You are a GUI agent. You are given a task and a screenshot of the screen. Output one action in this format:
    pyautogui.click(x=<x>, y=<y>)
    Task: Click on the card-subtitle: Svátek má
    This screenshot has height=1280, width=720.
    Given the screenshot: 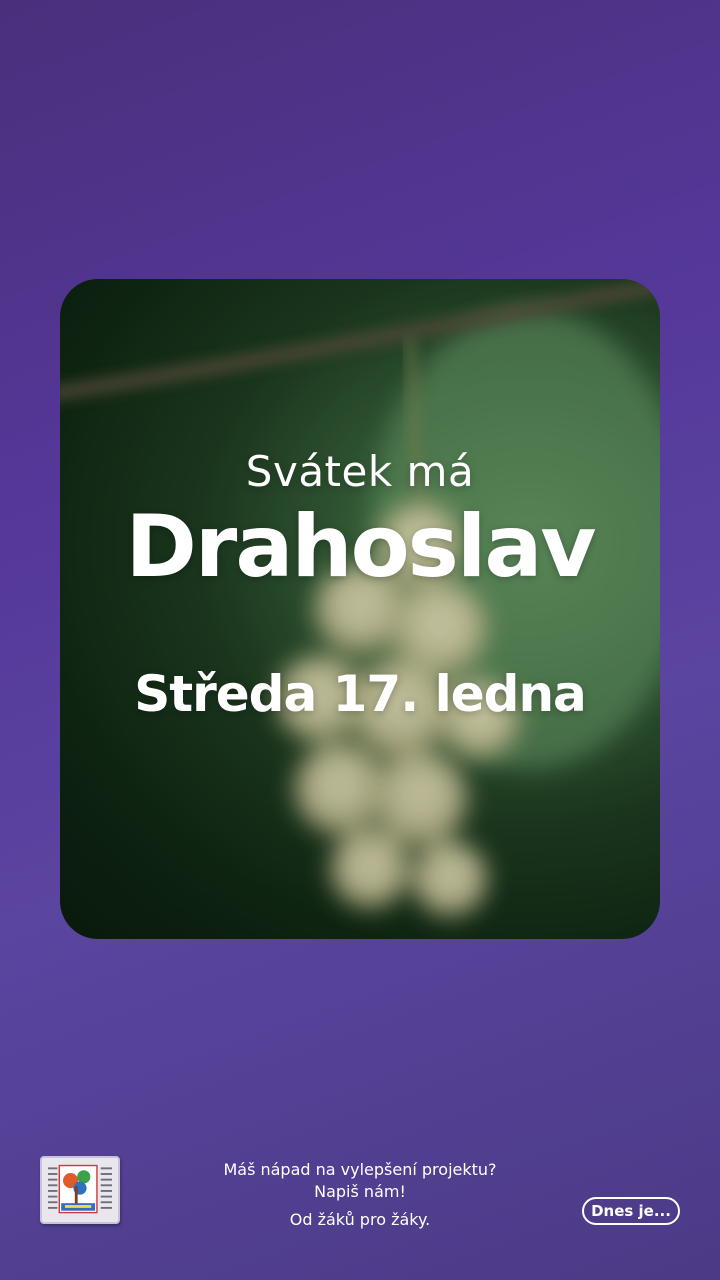 What is the action you would take?
    pyautogui.click(x=360, y=471)
    